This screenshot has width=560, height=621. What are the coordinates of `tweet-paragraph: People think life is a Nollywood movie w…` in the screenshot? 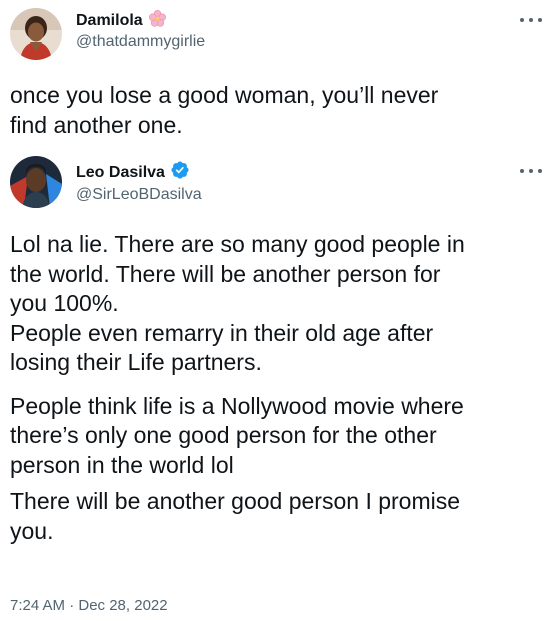 It's located at (280, 436).